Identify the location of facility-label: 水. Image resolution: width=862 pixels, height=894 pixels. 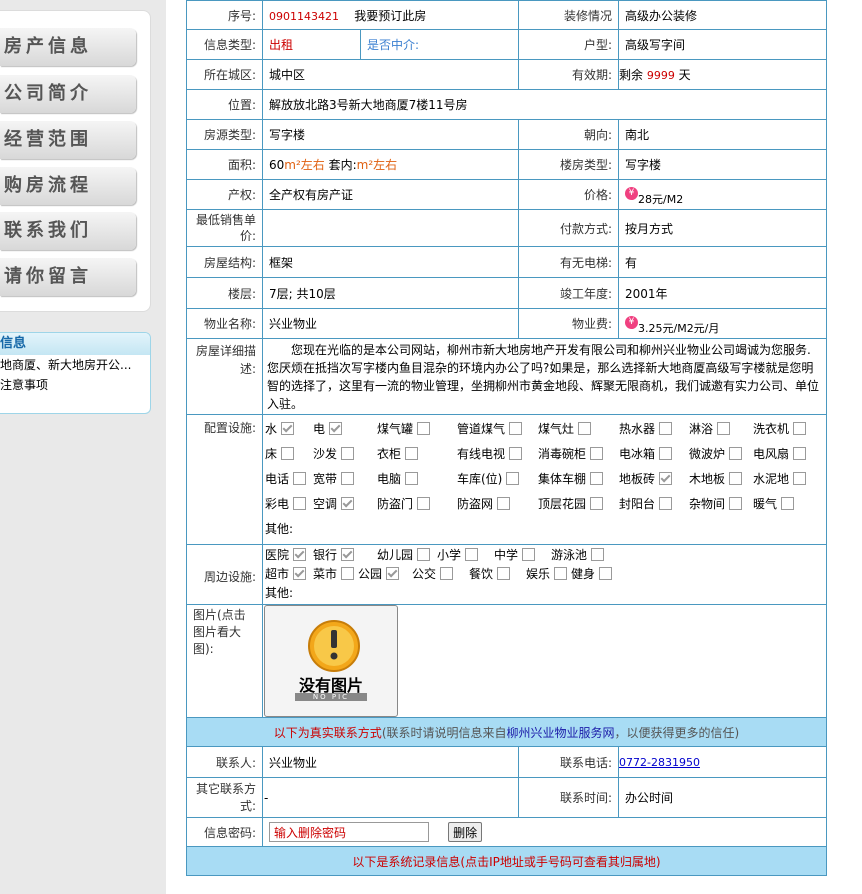
(271, 429).